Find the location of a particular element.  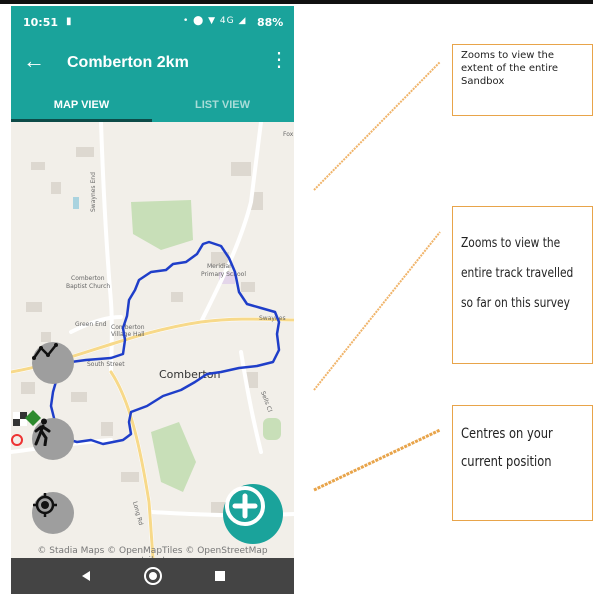

callout-sandbox-line-1: Zooms to view the is located at coordinates (508, 55).